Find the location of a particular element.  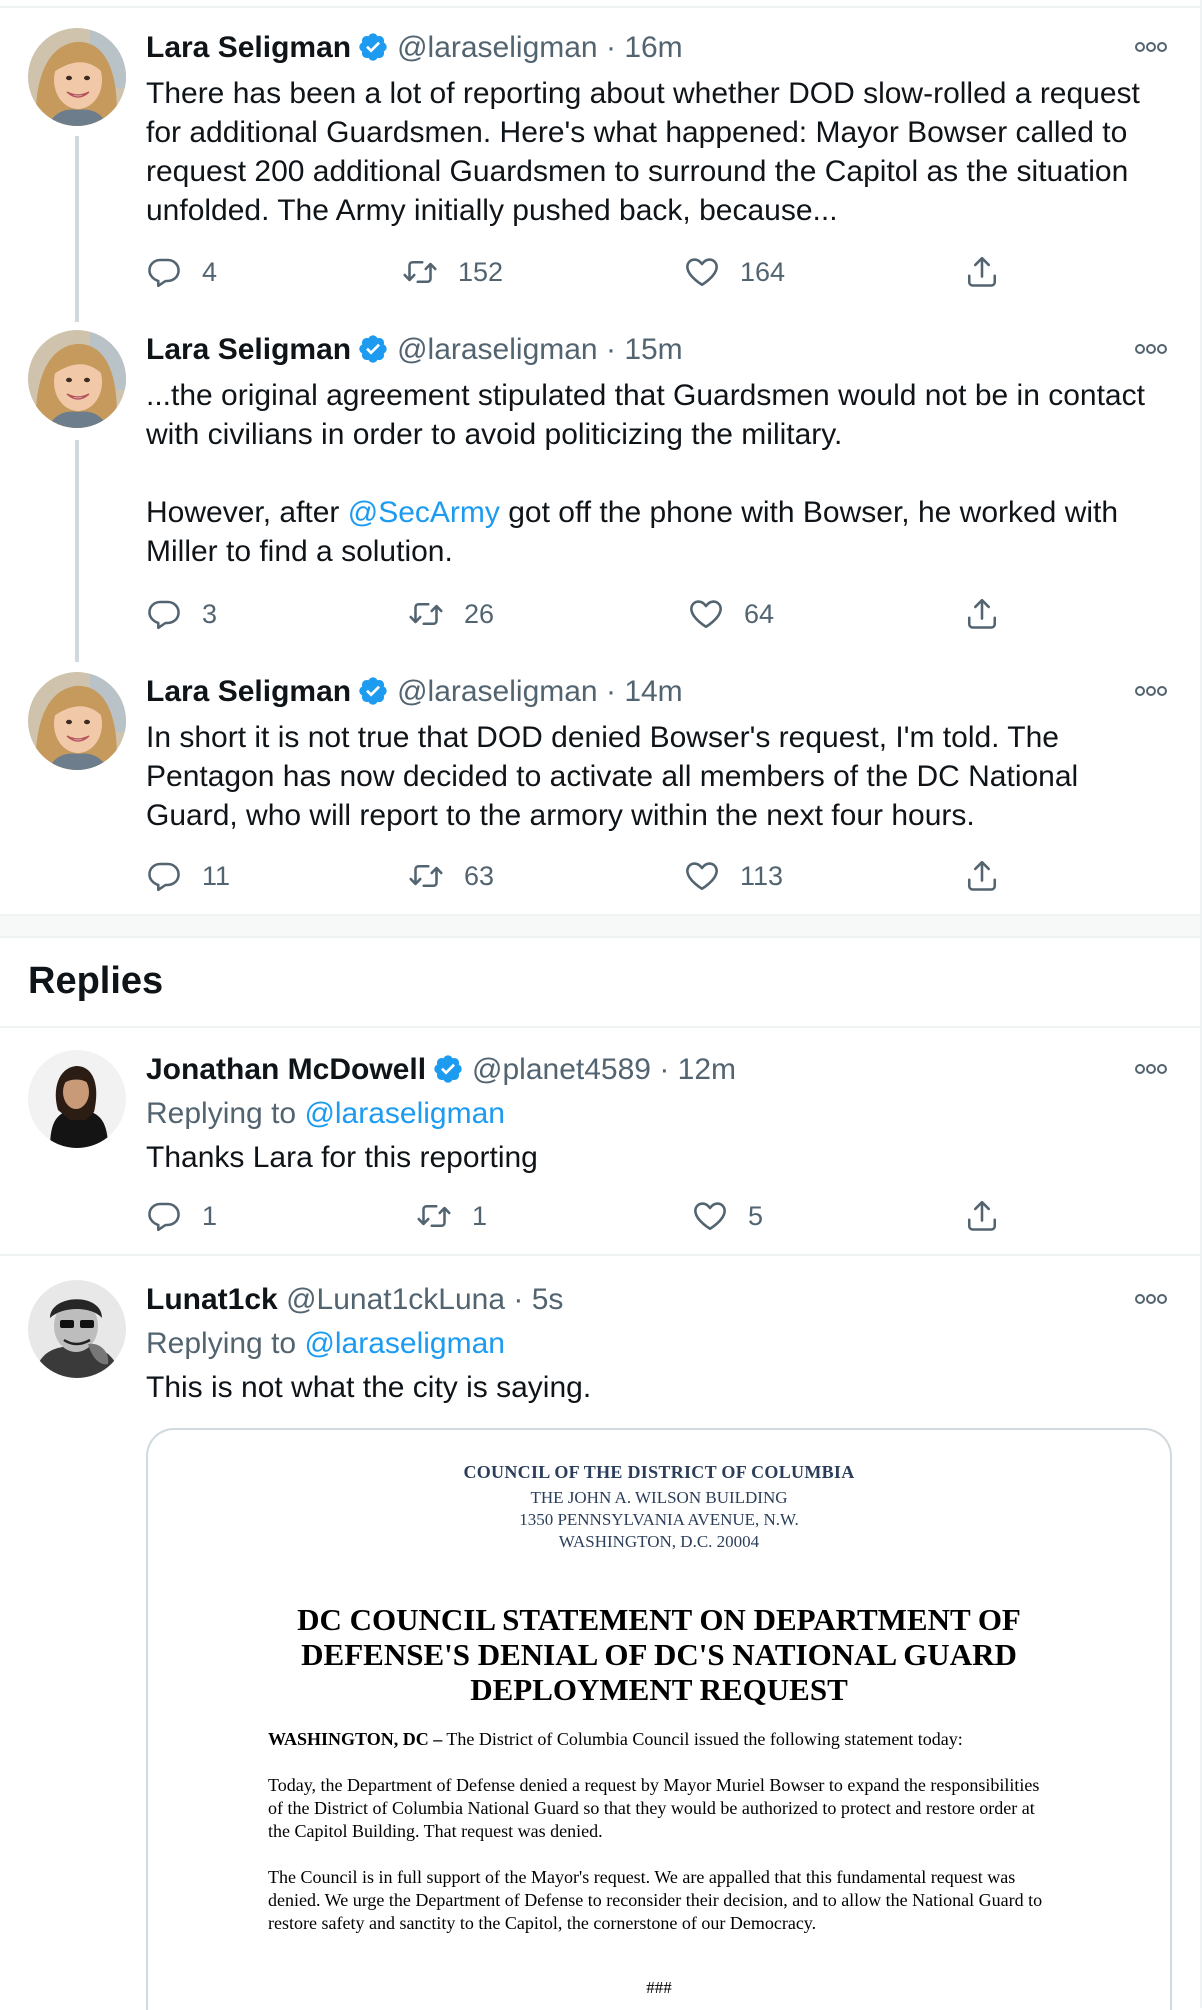

handle: @Lunat1ckLuna is located at coordinates (395, 1299).